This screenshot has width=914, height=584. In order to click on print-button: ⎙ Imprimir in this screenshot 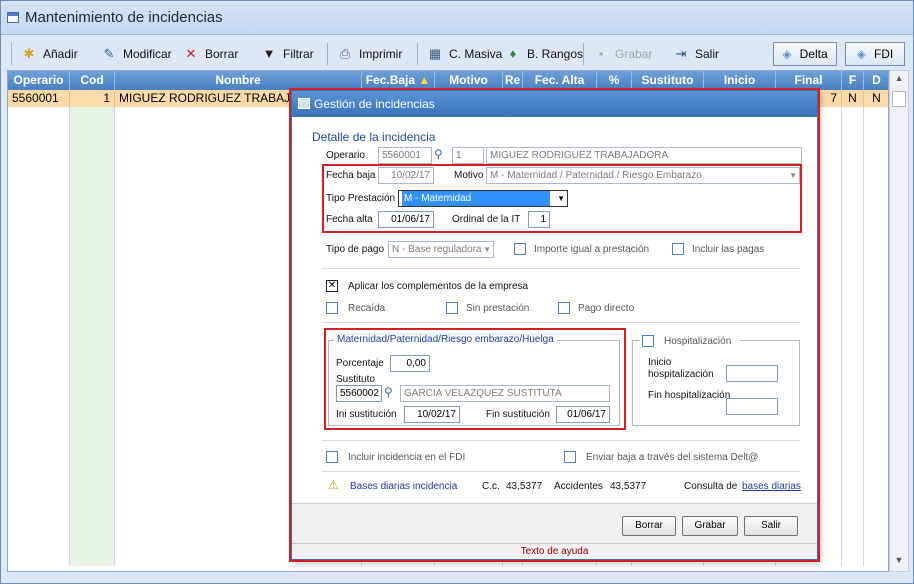, I will do `click(370, 54)`.